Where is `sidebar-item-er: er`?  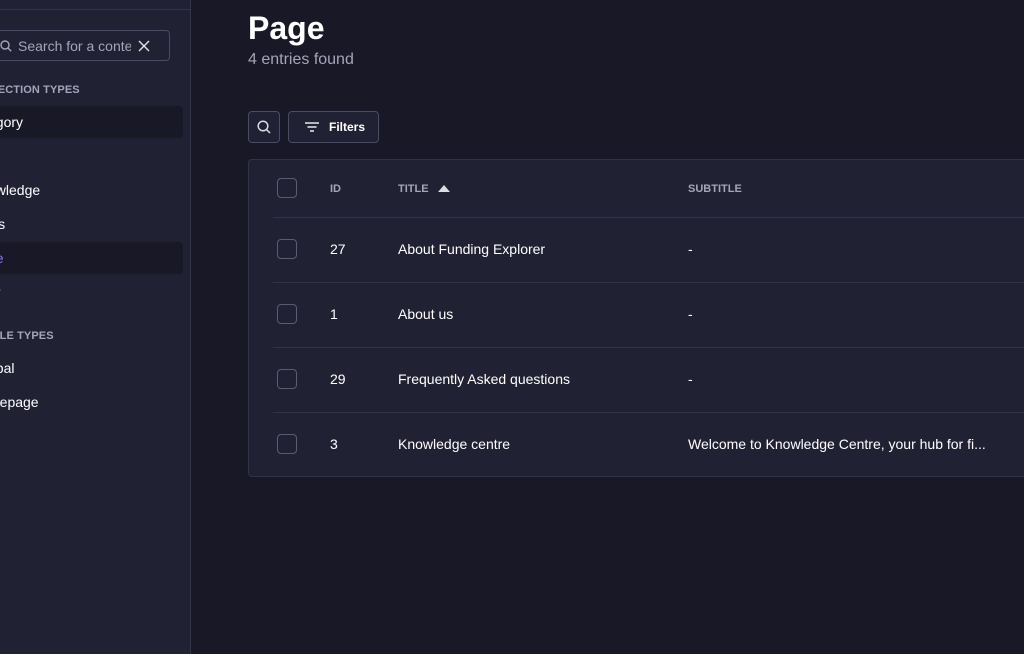
sidebar-item-er: er is located at coordinates (91, 292).